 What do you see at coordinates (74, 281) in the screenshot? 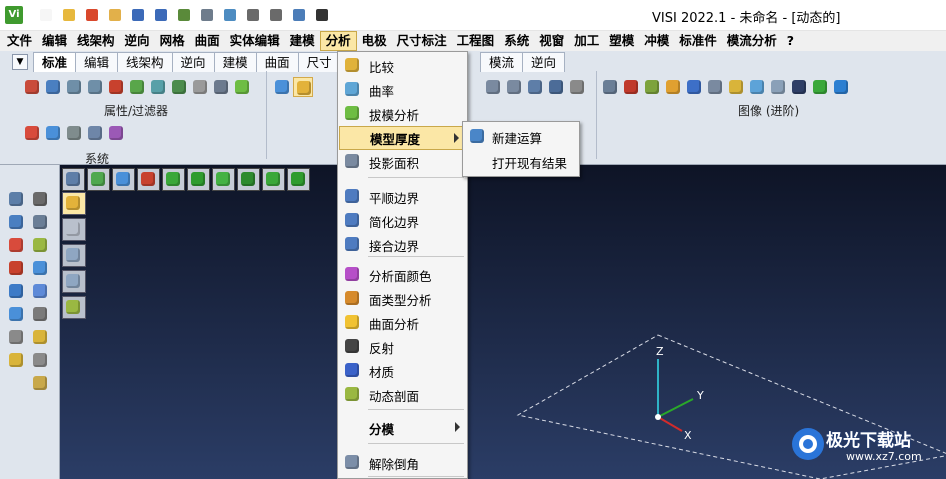
I see `shading-mode-3-icon` at bounding box center [74, 281].